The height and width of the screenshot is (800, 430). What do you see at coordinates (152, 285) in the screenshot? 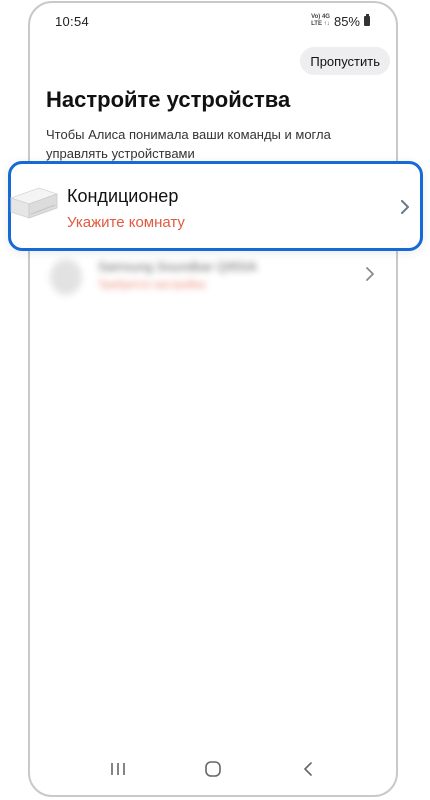
I see `device-status-soundbar: Требуется настройка` at bounding box center [152, 285].